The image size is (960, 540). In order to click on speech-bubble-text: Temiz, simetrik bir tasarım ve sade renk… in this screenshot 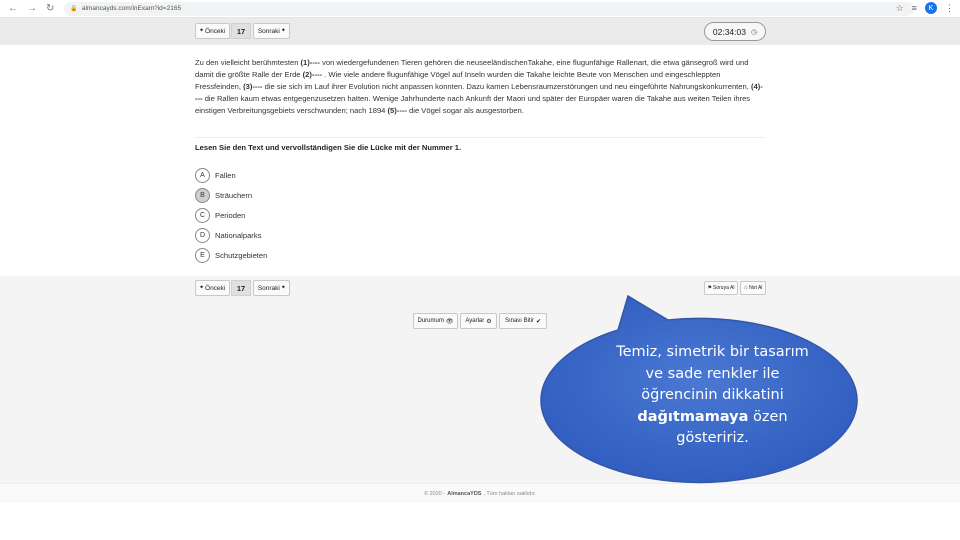, I will do `click(712, 395)`.